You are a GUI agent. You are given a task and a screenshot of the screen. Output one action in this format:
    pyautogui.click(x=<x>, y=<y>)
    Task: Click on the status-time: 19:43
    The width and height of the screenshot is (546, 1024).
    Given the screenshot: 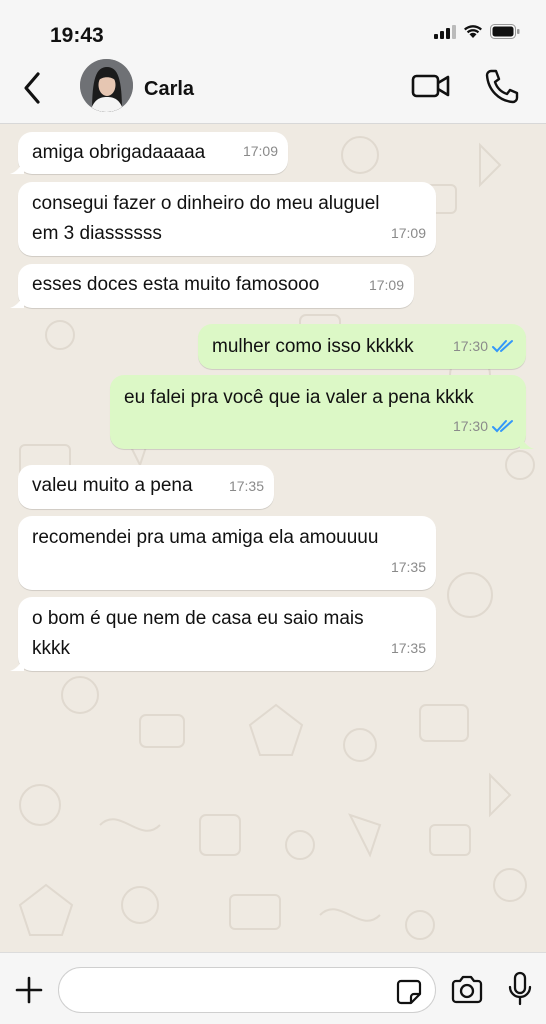 What is the action you would take?
    pyautogui.click(x=77, y=35)
    